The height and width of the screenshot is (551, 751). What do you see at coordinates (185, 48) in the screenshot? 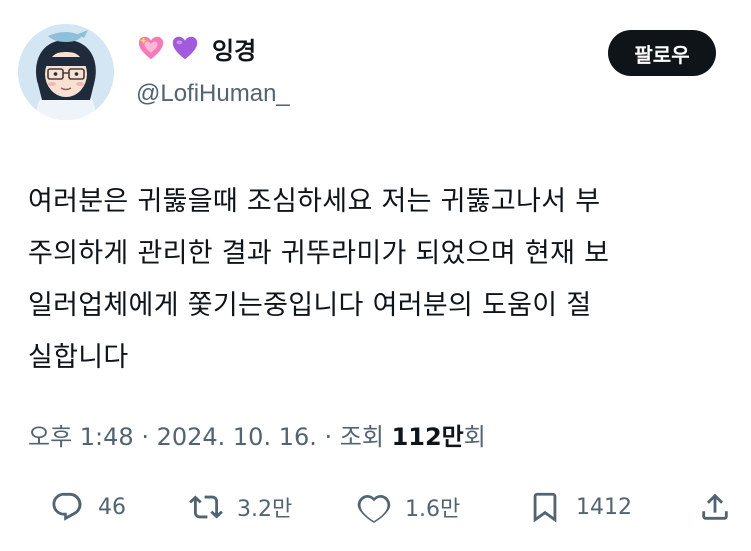
I see `purple-heart-icon` at bounding box center [185, 48].